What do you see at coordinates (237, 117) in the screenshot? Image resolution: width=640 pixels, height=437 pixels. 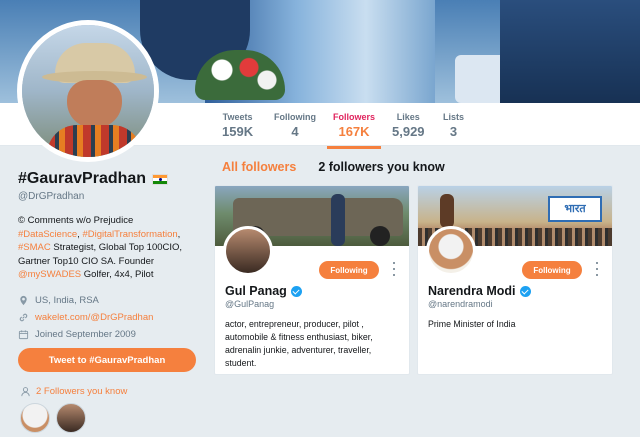 I see `stat-label: Tweets` at bounding box center [237, 117].